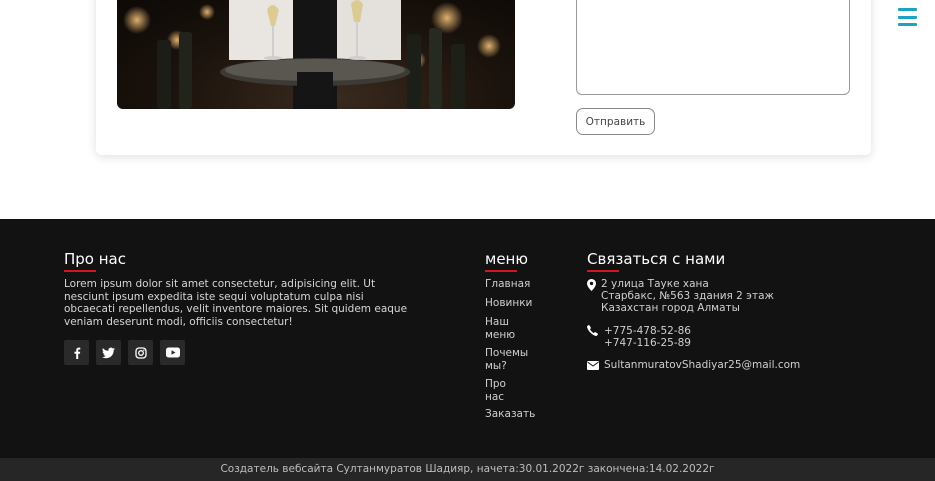 Image resolution: width=935 pixels, height=481 pixels. I want to click on address-line: 2 улица Тауке хана, so click(655, 284).